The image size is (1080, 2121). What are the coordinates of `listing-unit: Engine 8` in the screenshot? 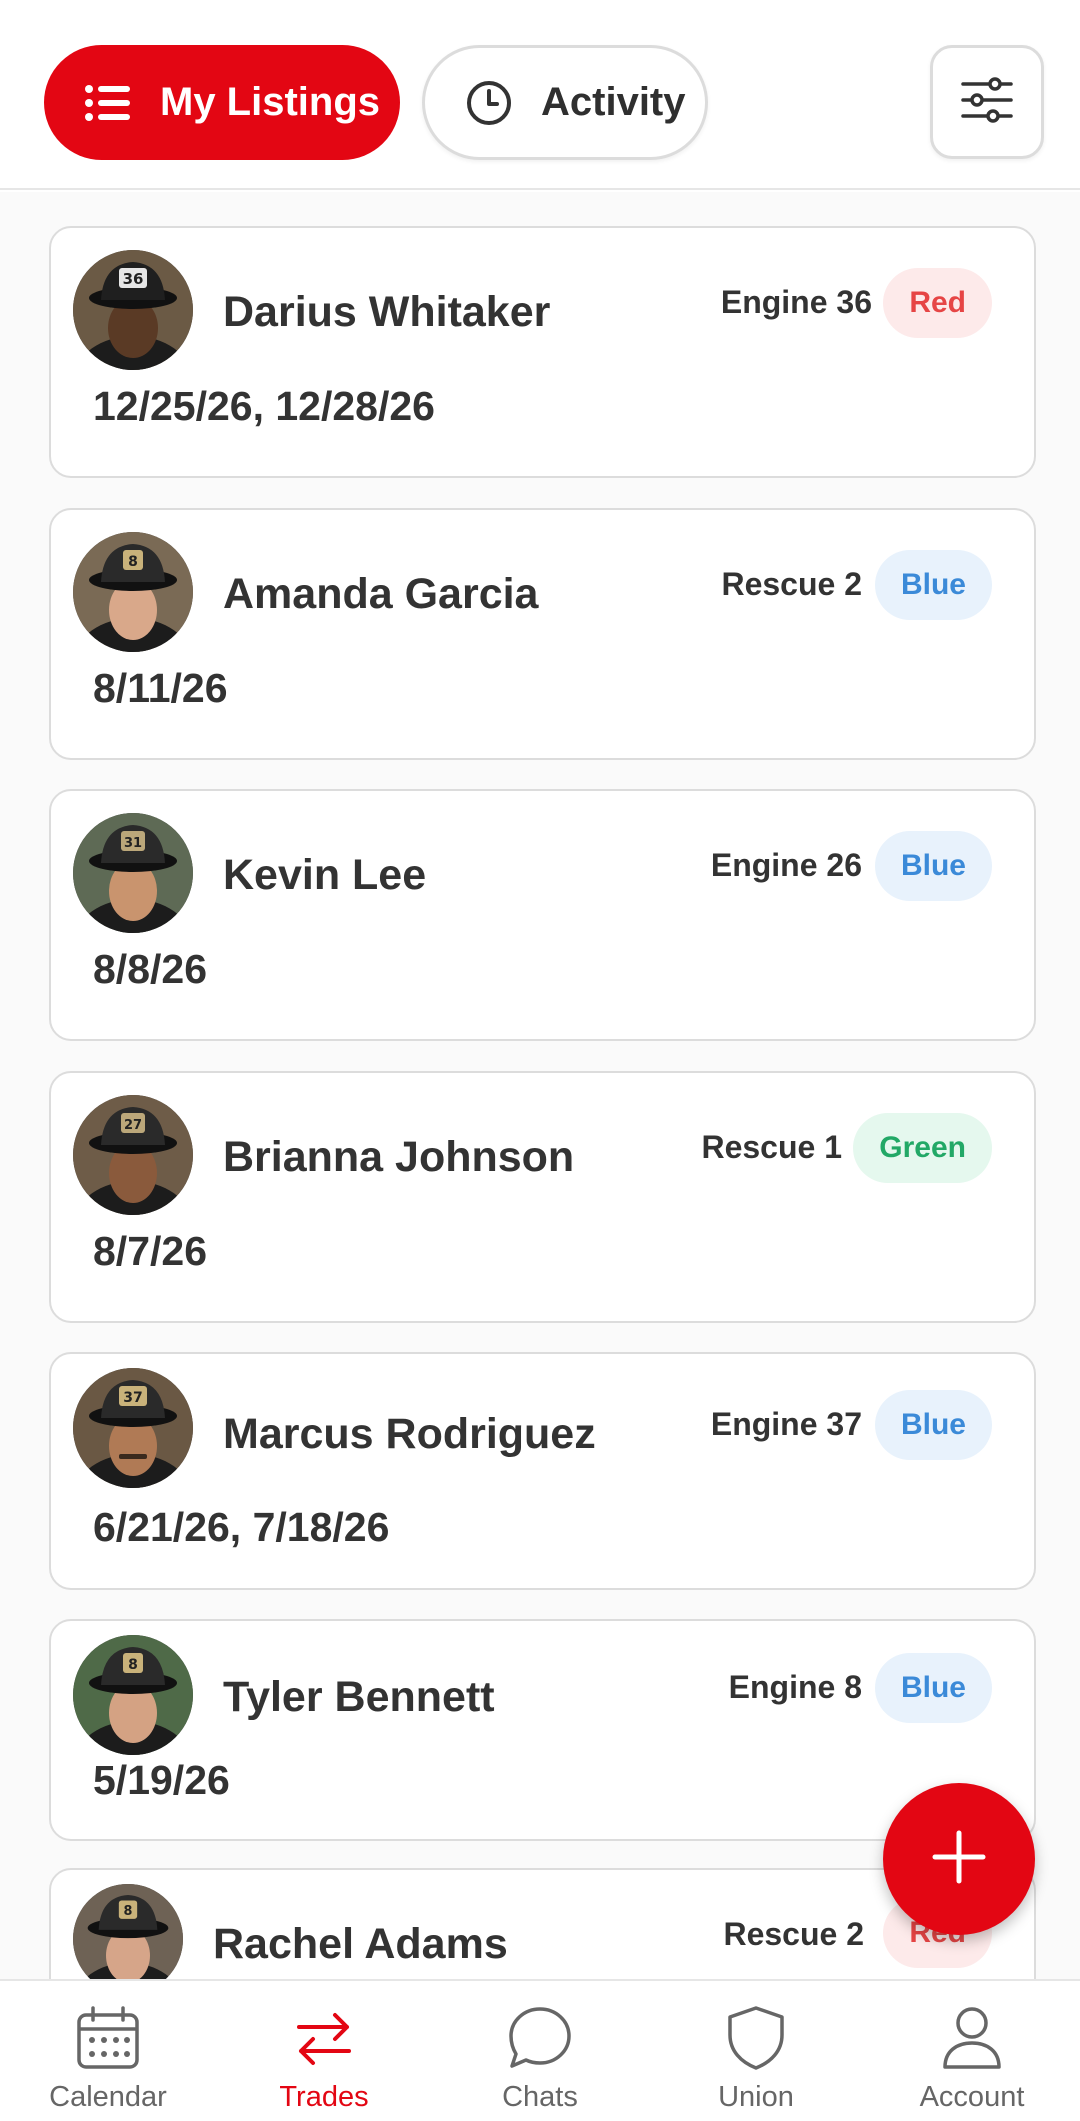 It's located at (795, 1687).